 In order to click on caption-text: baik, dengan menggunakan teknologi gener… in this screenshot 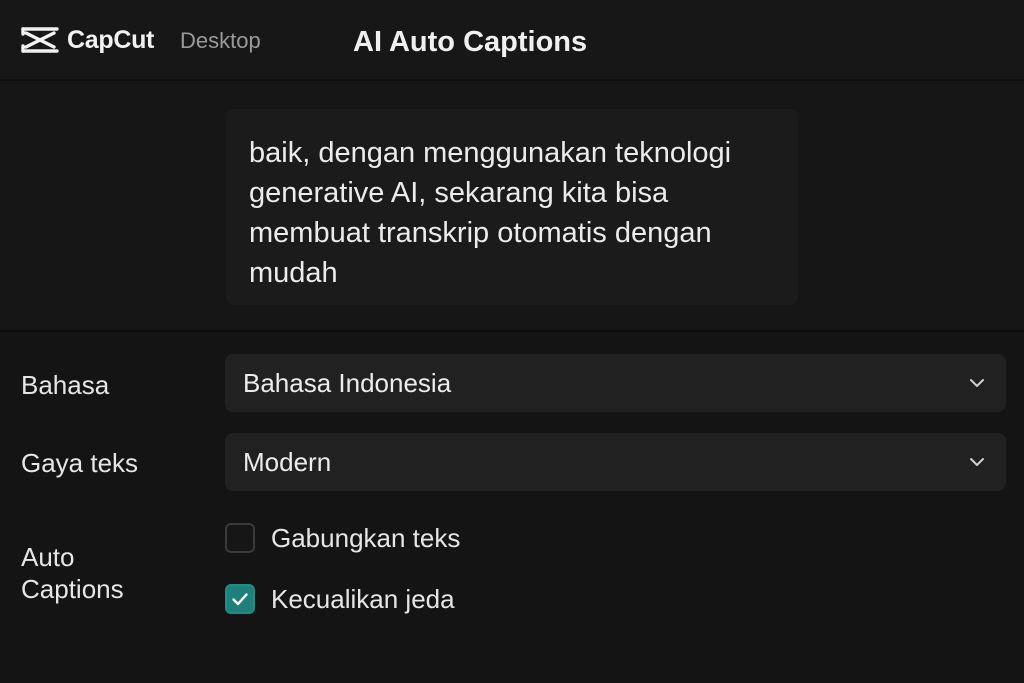, I will do `click(512, 213)`.